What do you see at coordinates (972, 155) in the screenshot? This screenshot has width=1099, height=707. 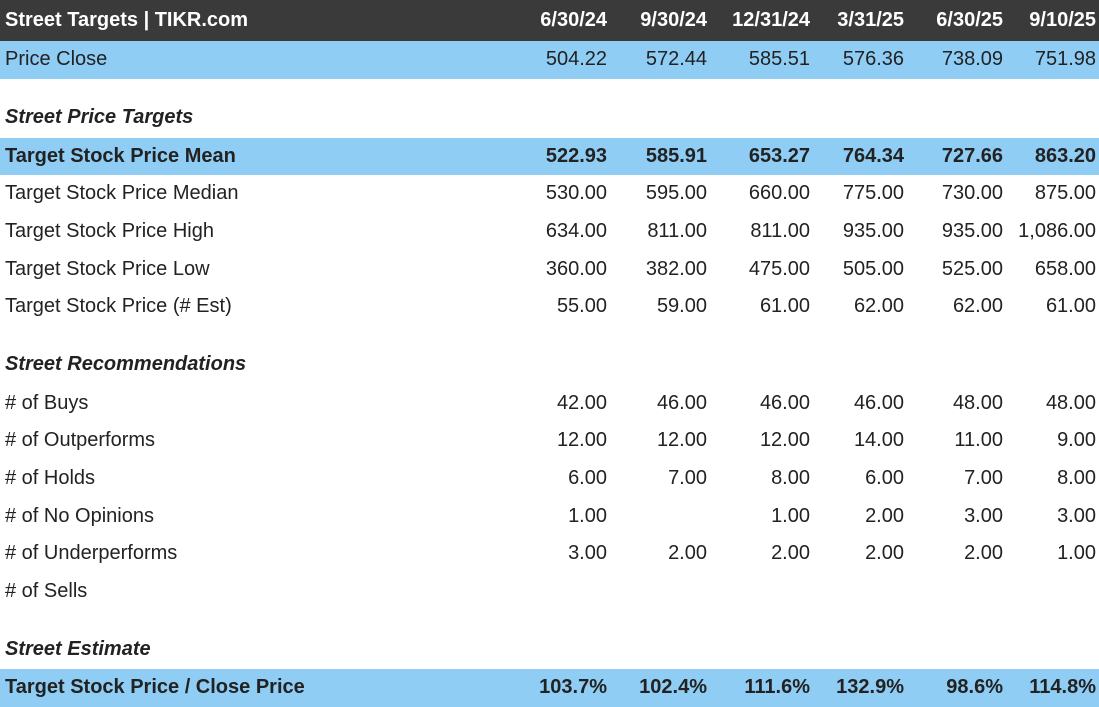 I see `table-cell: 727.66` at bounding box center [972, 155].